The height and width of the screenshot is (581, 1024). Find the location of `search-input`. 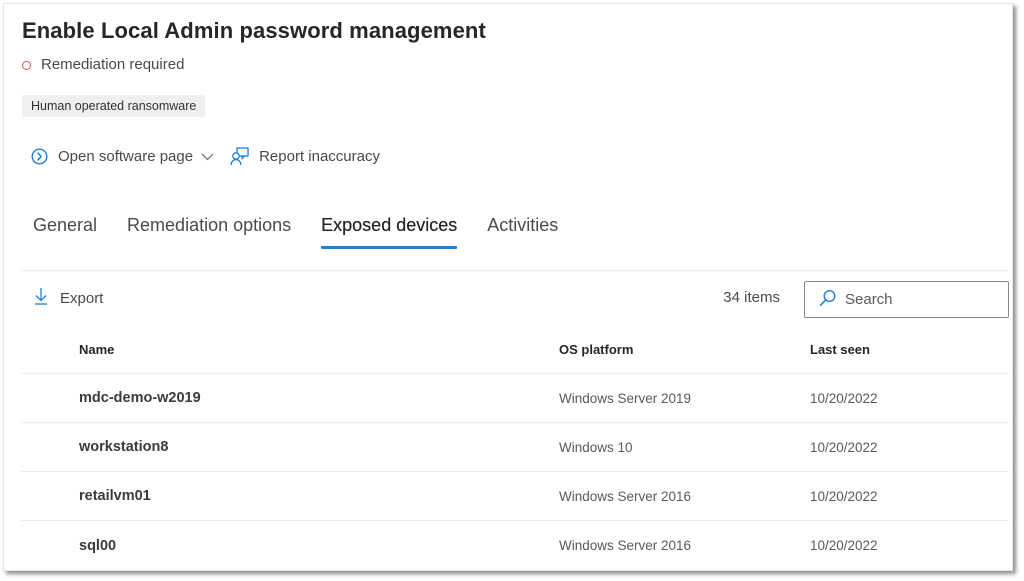

search-input is located at coordinates (920, 299).